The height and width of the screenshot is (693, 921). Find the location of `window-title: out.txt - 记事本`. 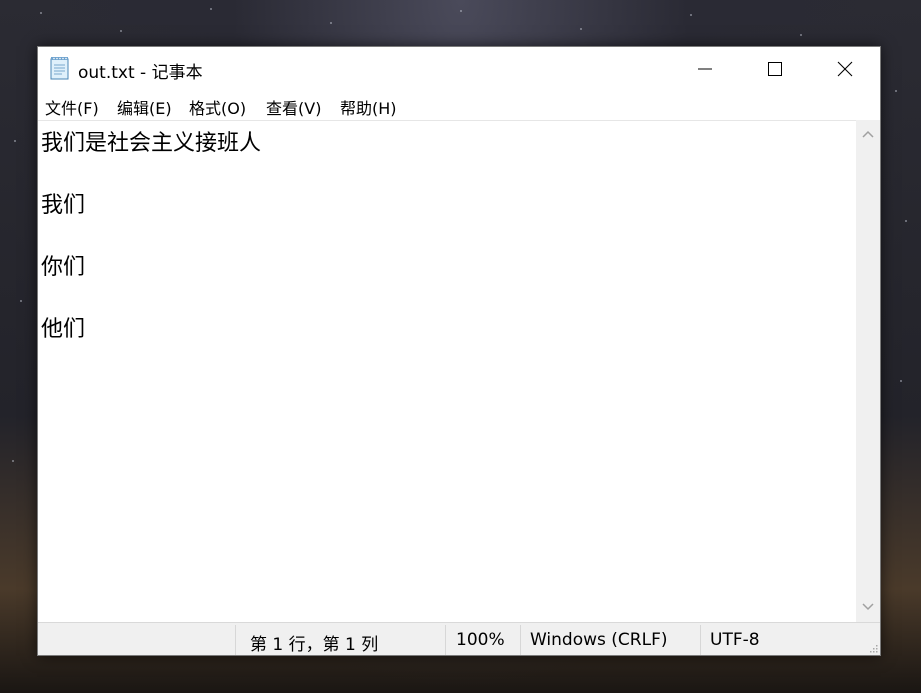

window-title: out.txt - 记事本 is located at coordinates (140, 73).